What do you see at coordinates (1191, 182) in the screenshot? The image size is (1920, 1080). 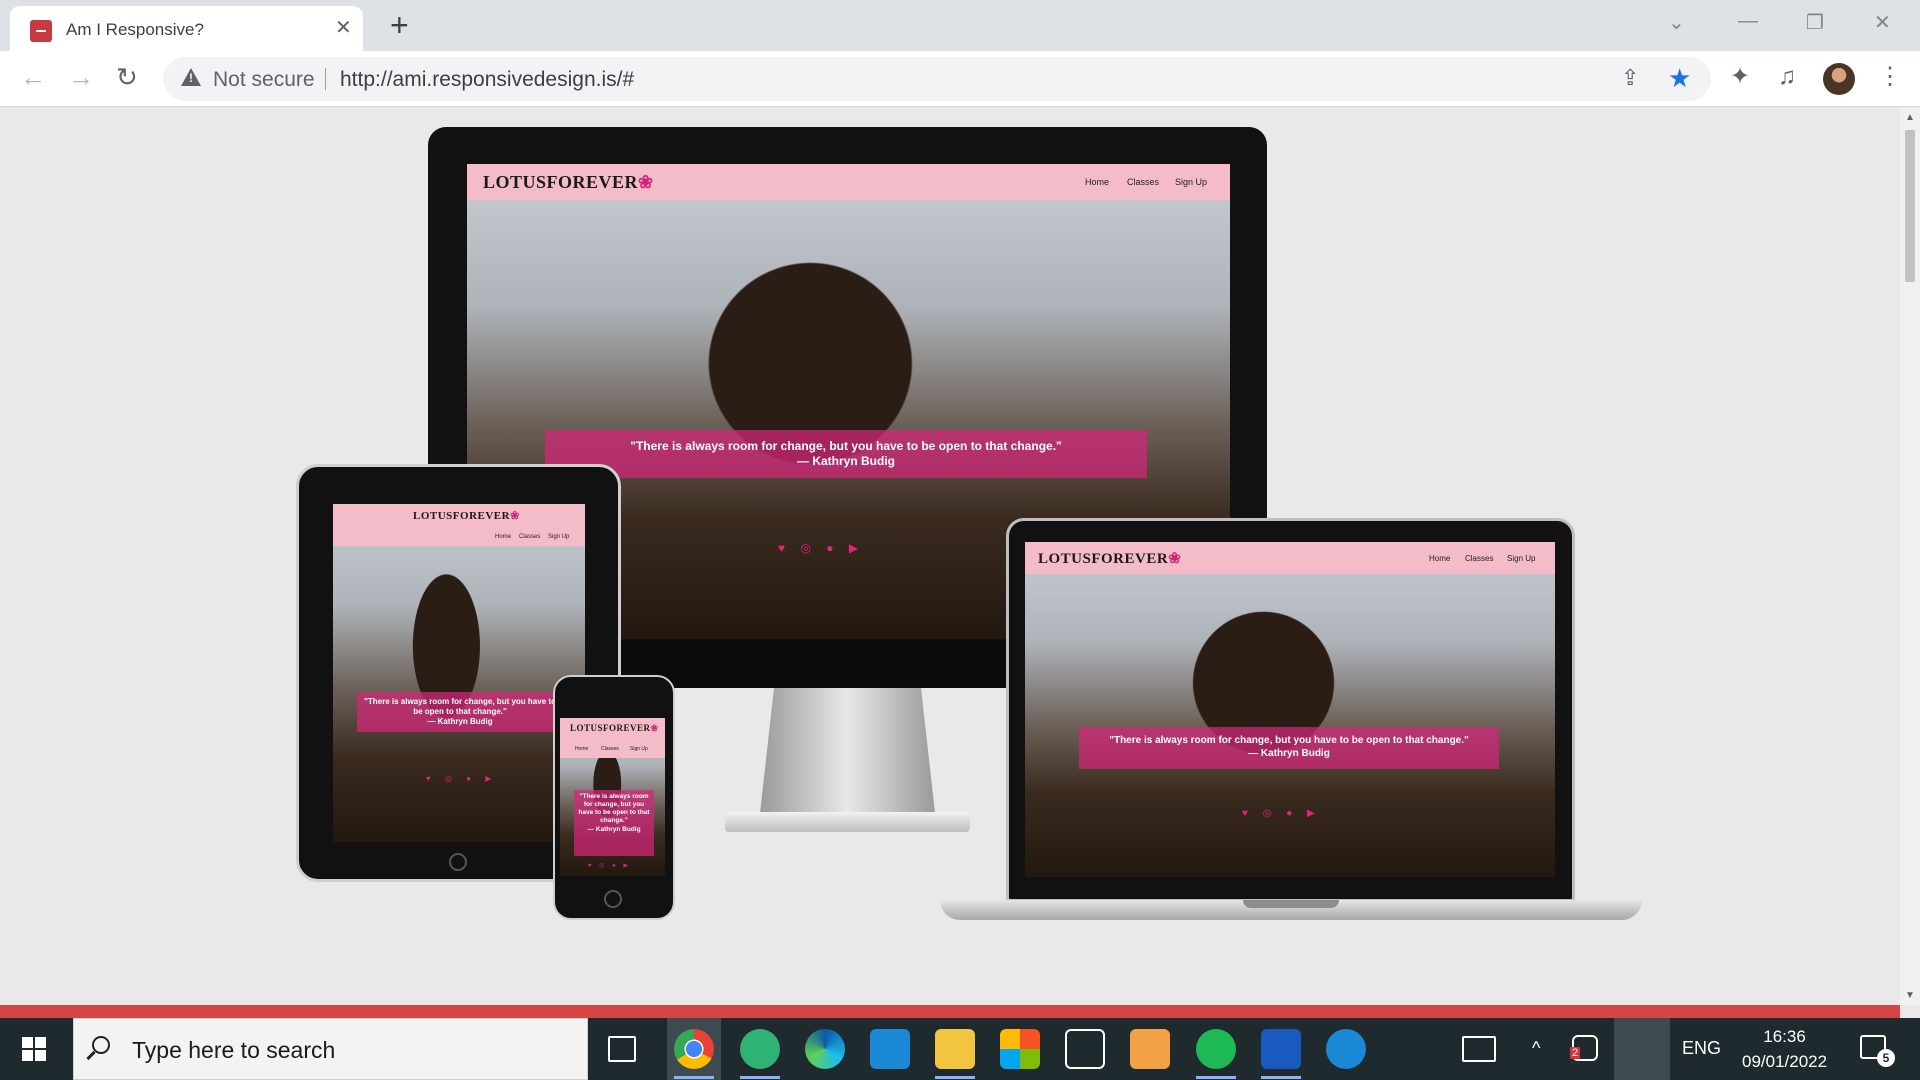 I see `nav-signup: Sign Up` at bounding box center [1191, 182].